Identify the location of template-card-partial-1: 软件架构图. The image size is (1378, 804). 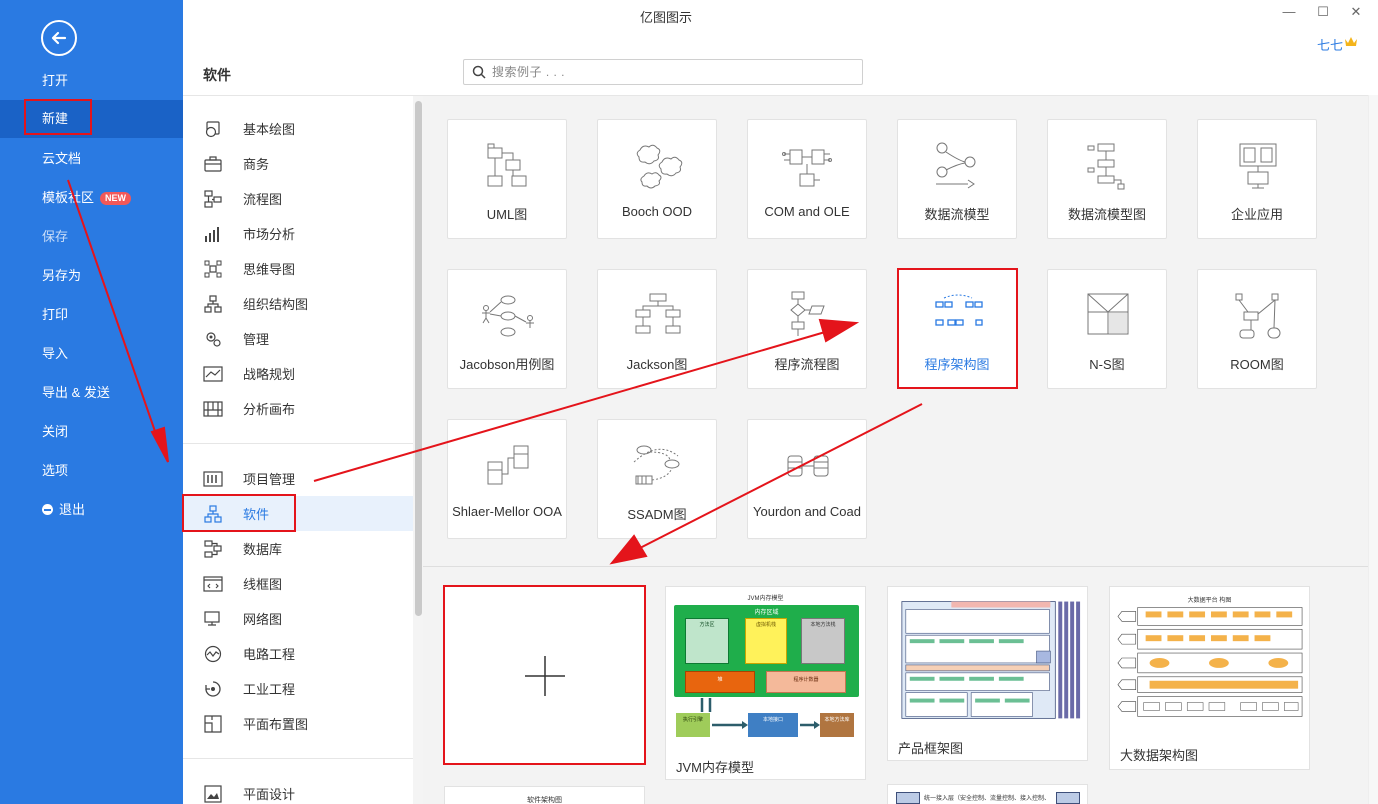
(544, 795).